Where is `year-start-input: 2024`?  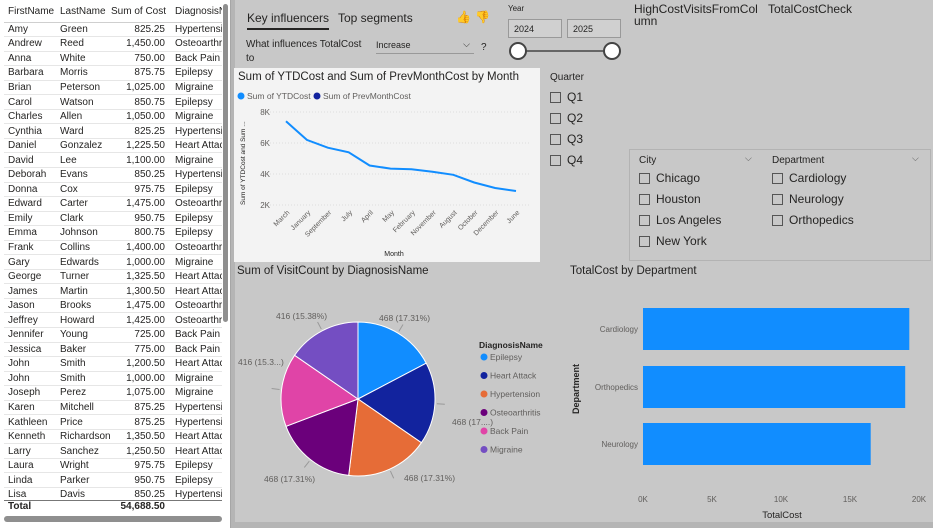 year-start-input: 2024 is located at coordinates (535, 28).